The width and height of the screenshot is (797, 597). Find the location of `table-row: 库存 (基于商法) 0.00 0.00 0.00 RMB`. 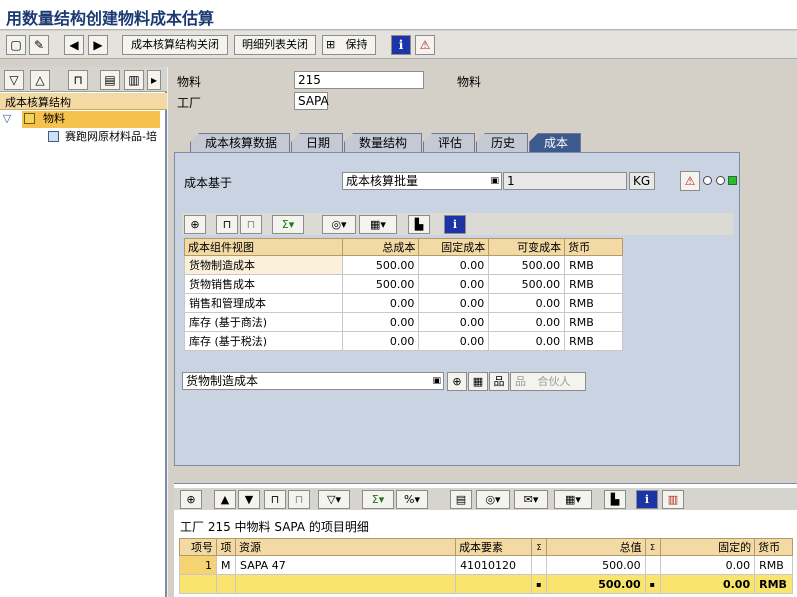

table-row: 库存 (基于商法) 0.00 0.00 0.00 RMB is located at coordinates (403, 322).